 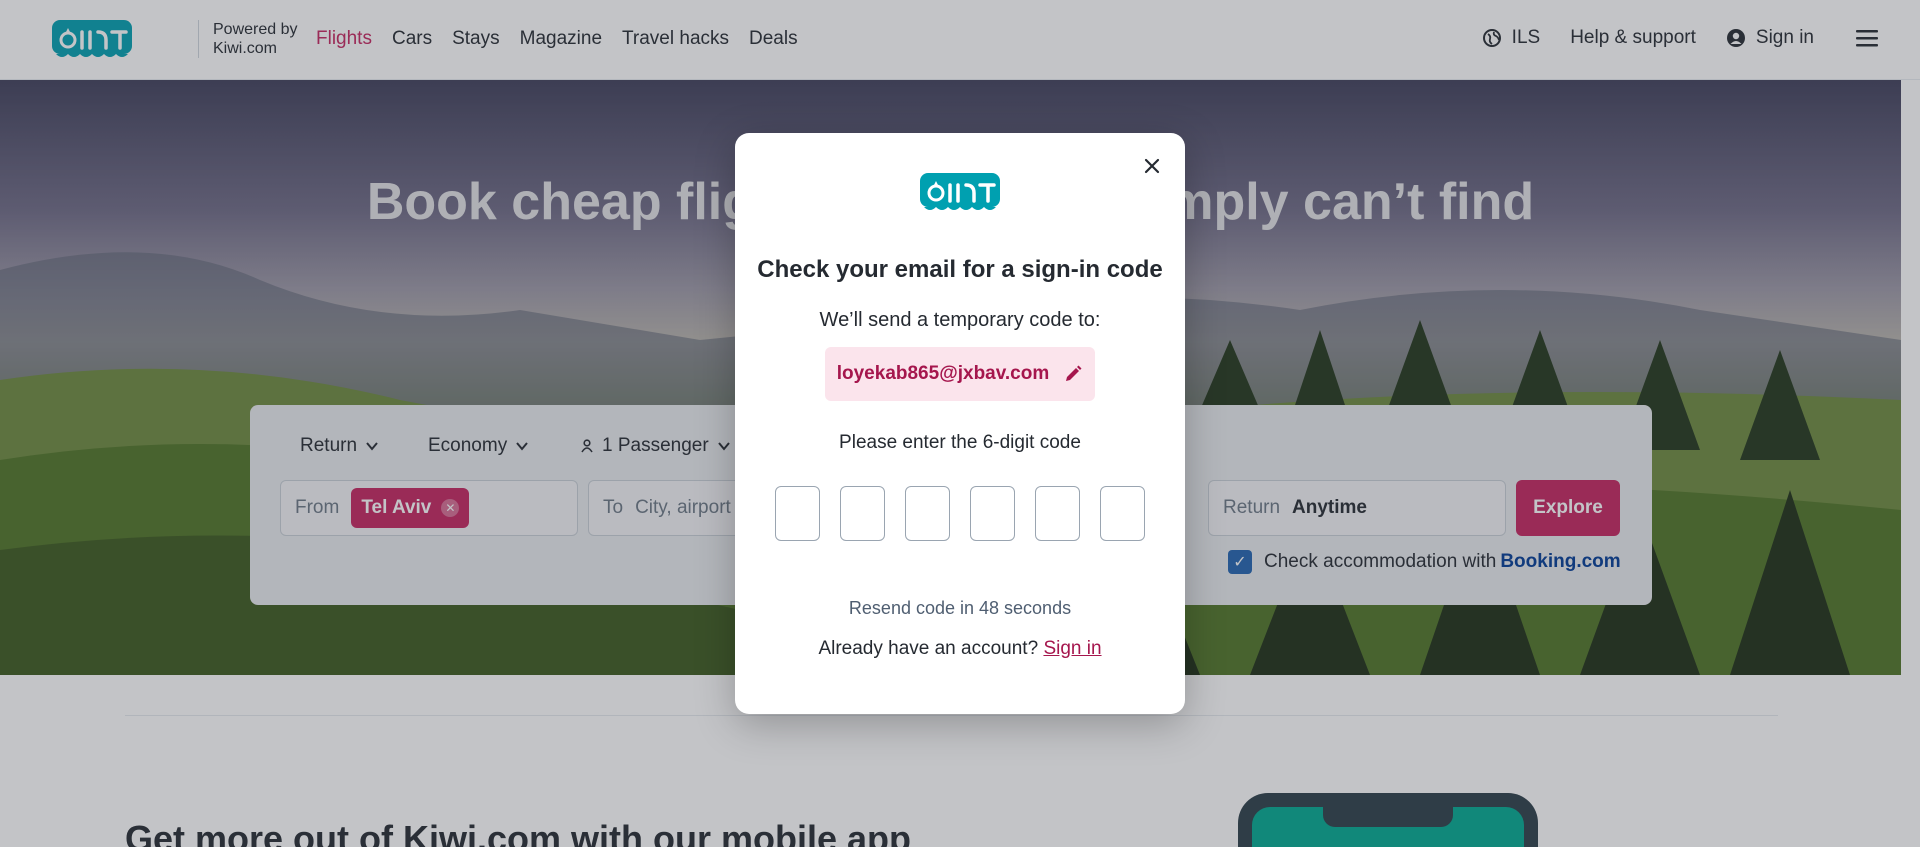 What do you see at coordinates (960, 320) in the screenshot?
I see `send-code-text: We’ll send a temporary code to:` at bounding box center [960, 320].